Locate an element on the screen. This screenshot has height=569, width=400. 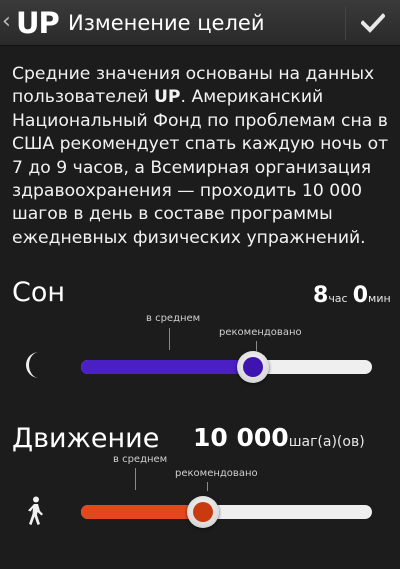
sleep-slider-thumb is located at coordinates (252, 367).